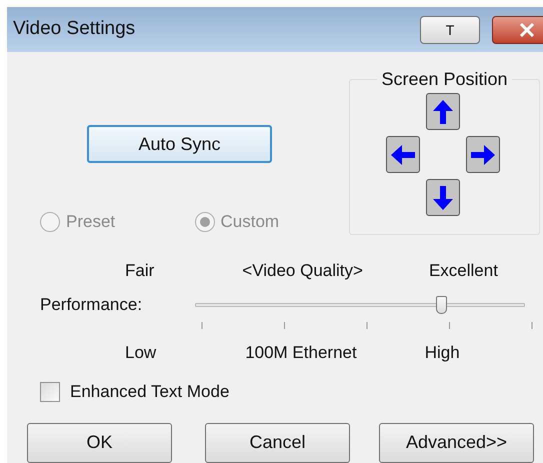 This screenshot has height=463, width=543. I want to click on fair-label: Fair, so click(139, 271).